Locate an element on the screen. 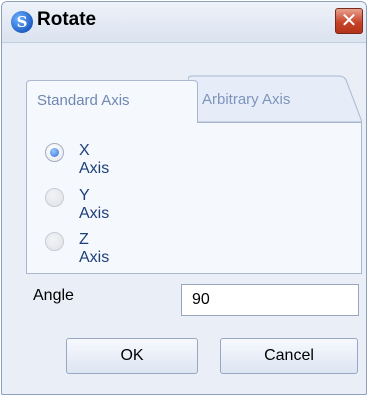 Image resolution: width=370 pixels, height=397 pixels. tab-arbitrary-axis: Arbitrary Axis is located at coordinates (275, 98).